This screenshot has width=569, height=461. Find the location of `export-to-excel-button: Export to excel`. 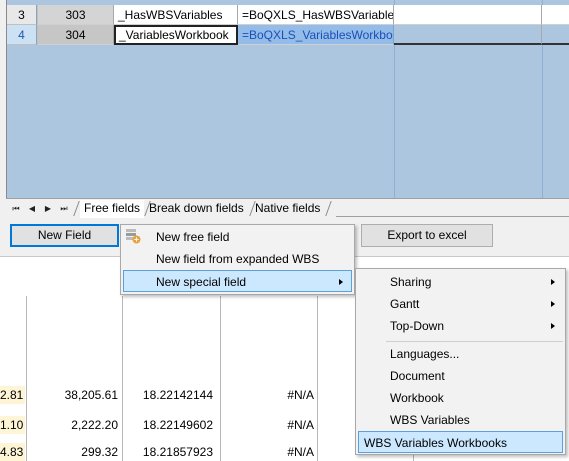

export-to-excel-button: Export to excel is located at coordinates (427, 235).